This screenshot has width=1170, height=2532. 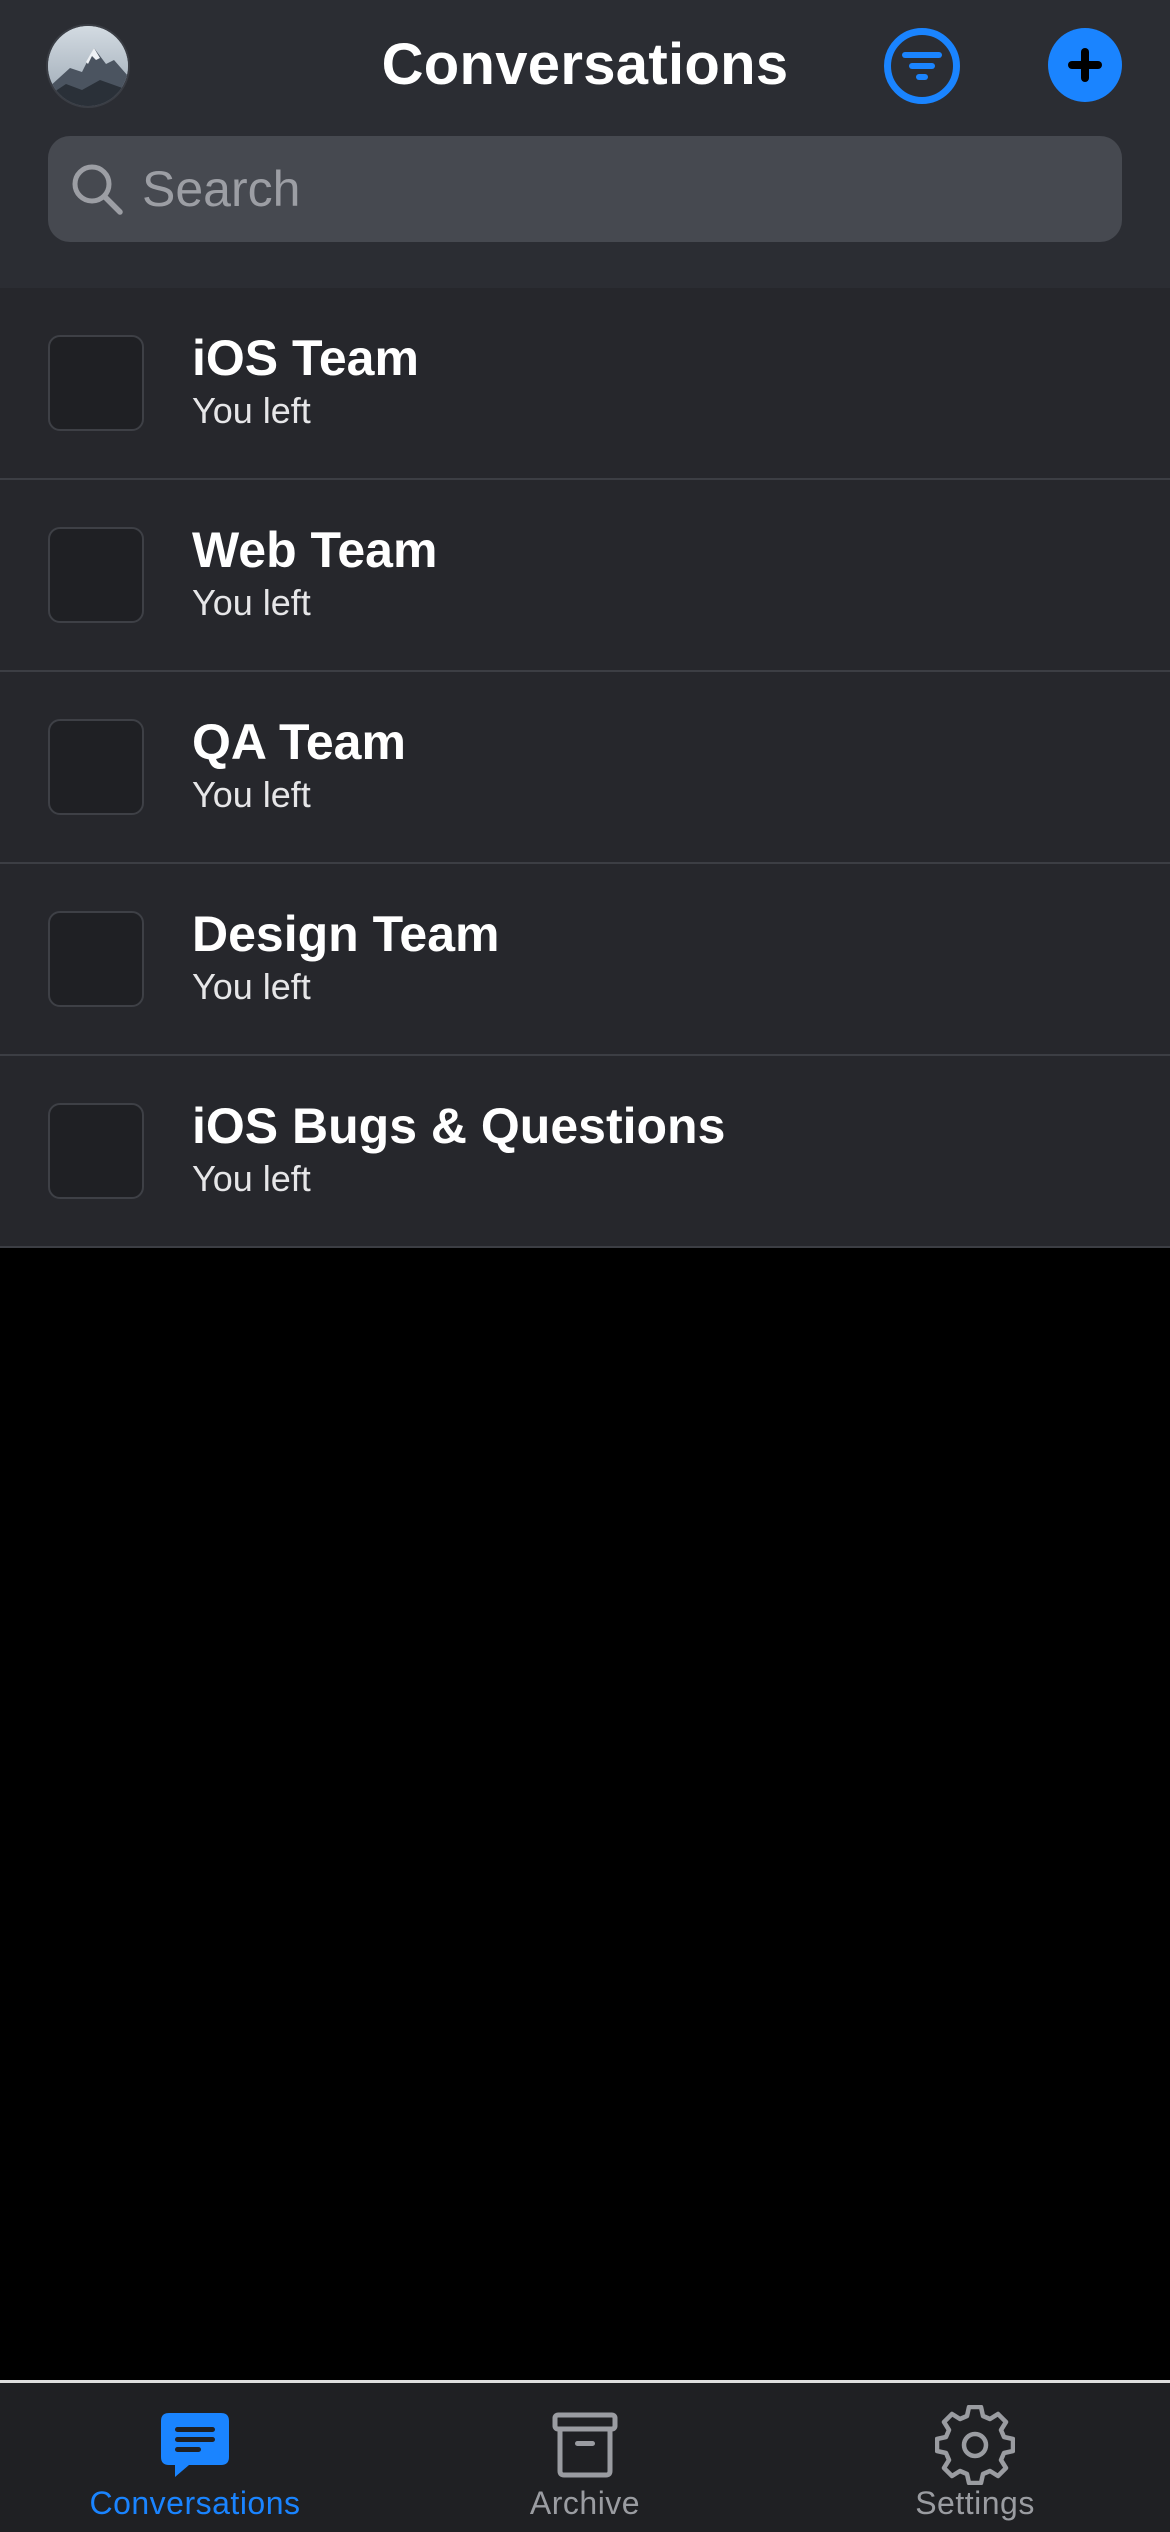 I want to click on conversation-row-ios-bugs: iOS Bugs & Questions You left, so click(x=585, y=1152).